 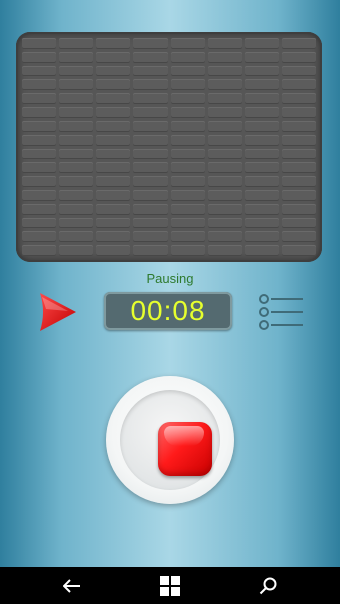 I want to click on recordings-list-button, so click(x=281, y=312).